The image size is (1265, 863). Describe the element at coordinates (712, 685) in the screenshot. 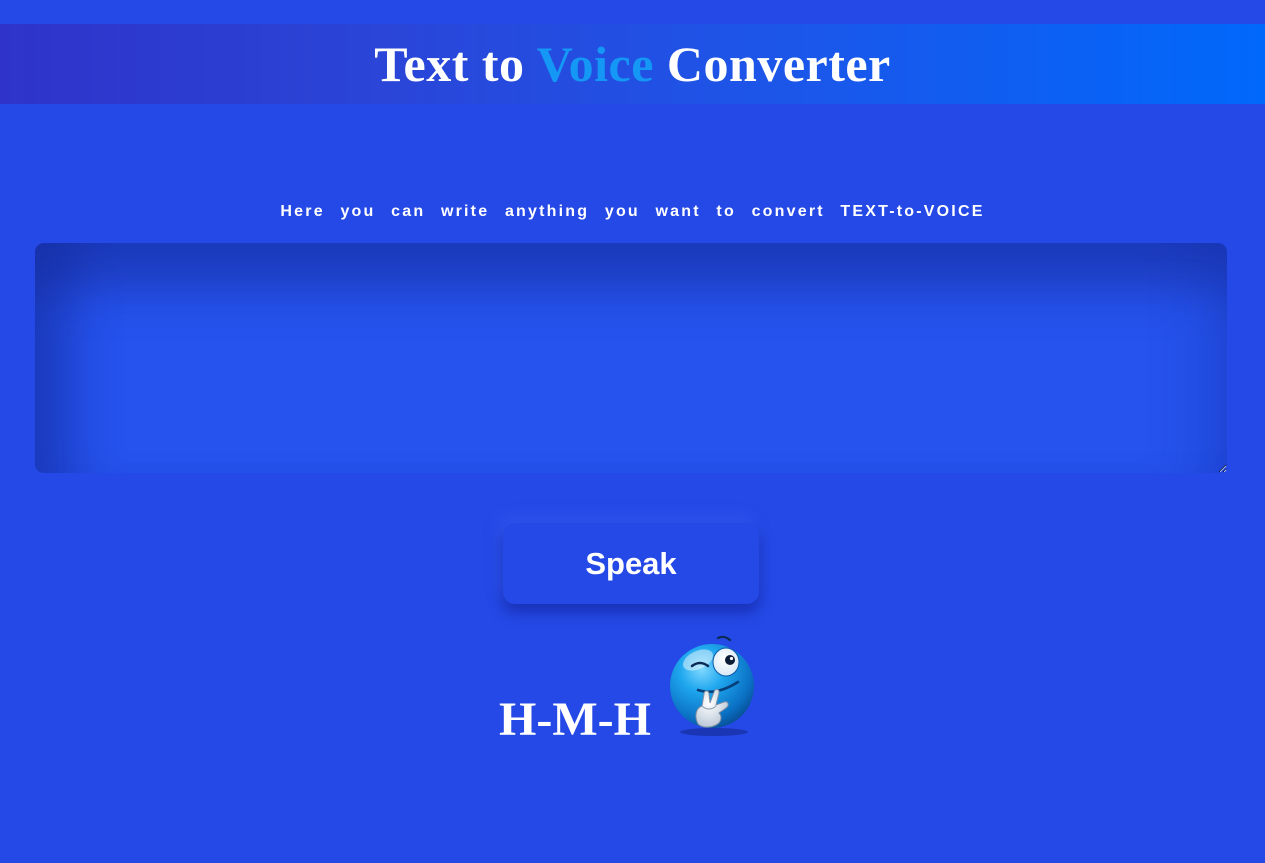

I see `winking-smiley-icon` at that location.